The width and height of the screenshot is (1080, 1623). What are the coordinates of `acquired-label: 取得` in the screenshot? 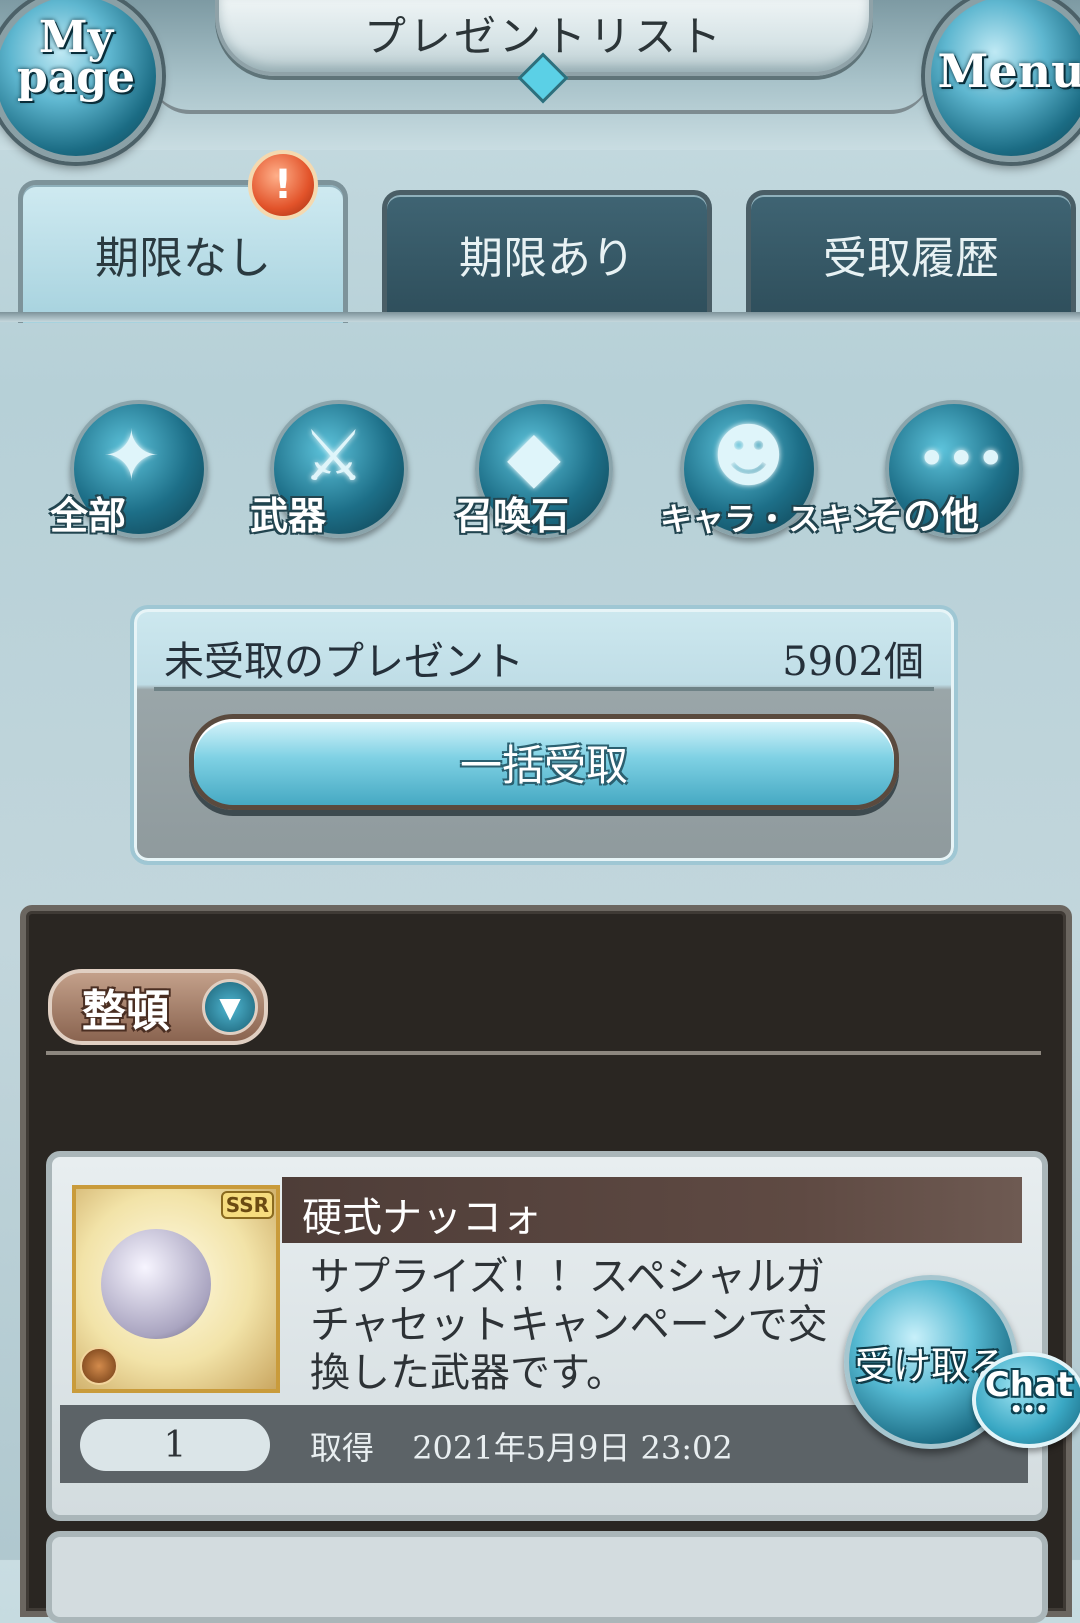 It's located at (342, 1448).